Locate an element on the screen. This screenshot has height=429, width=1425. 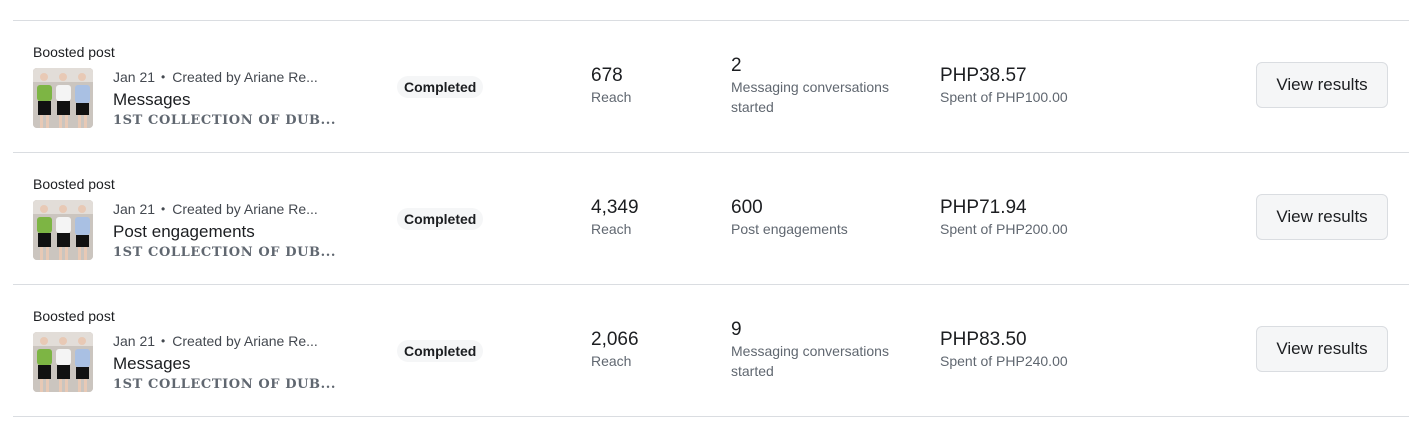
spend-metric: PHP83.50 Spent of PHP240.00 is located at coordinates (1004, 350).